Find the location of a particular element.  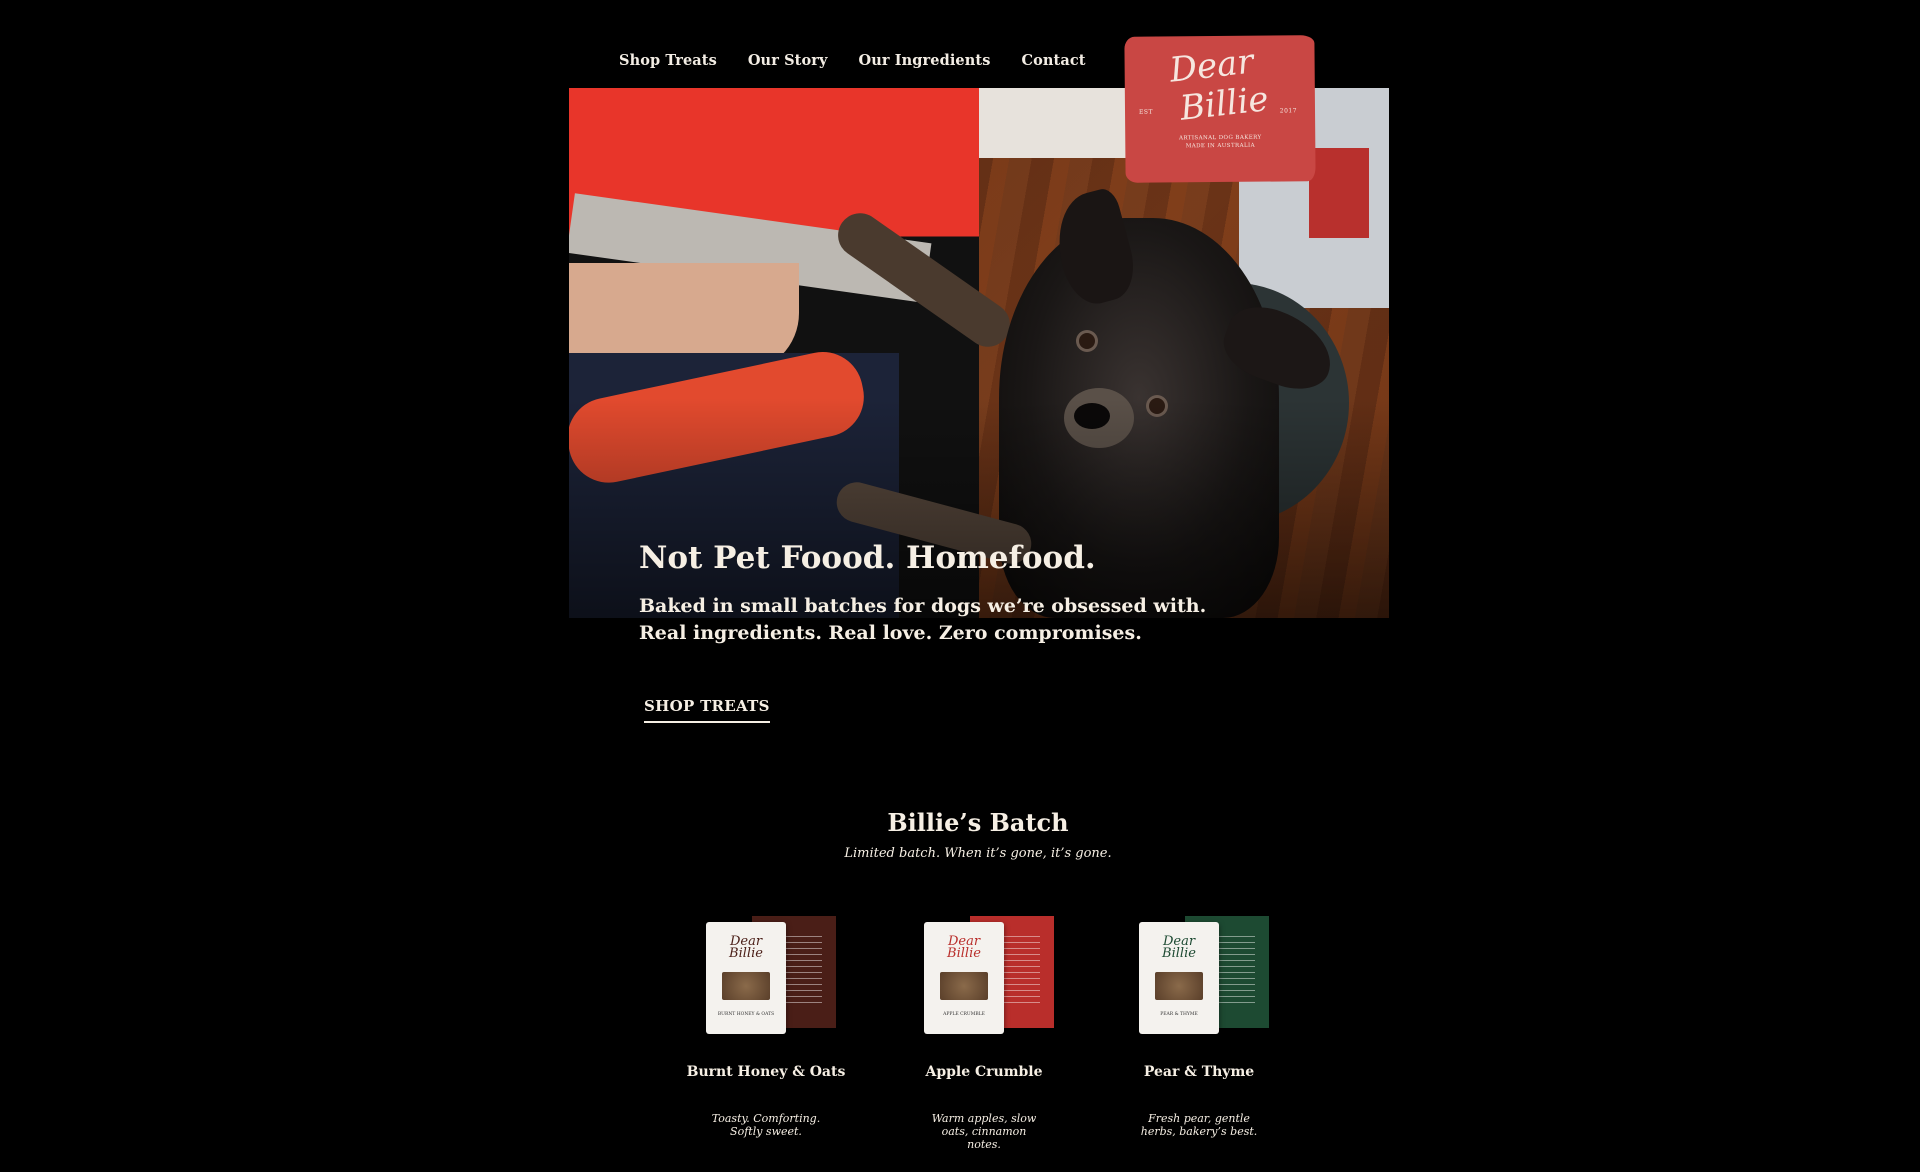

pack-label: APPLE CRUMBLE is located at coordinates (964, 1014).